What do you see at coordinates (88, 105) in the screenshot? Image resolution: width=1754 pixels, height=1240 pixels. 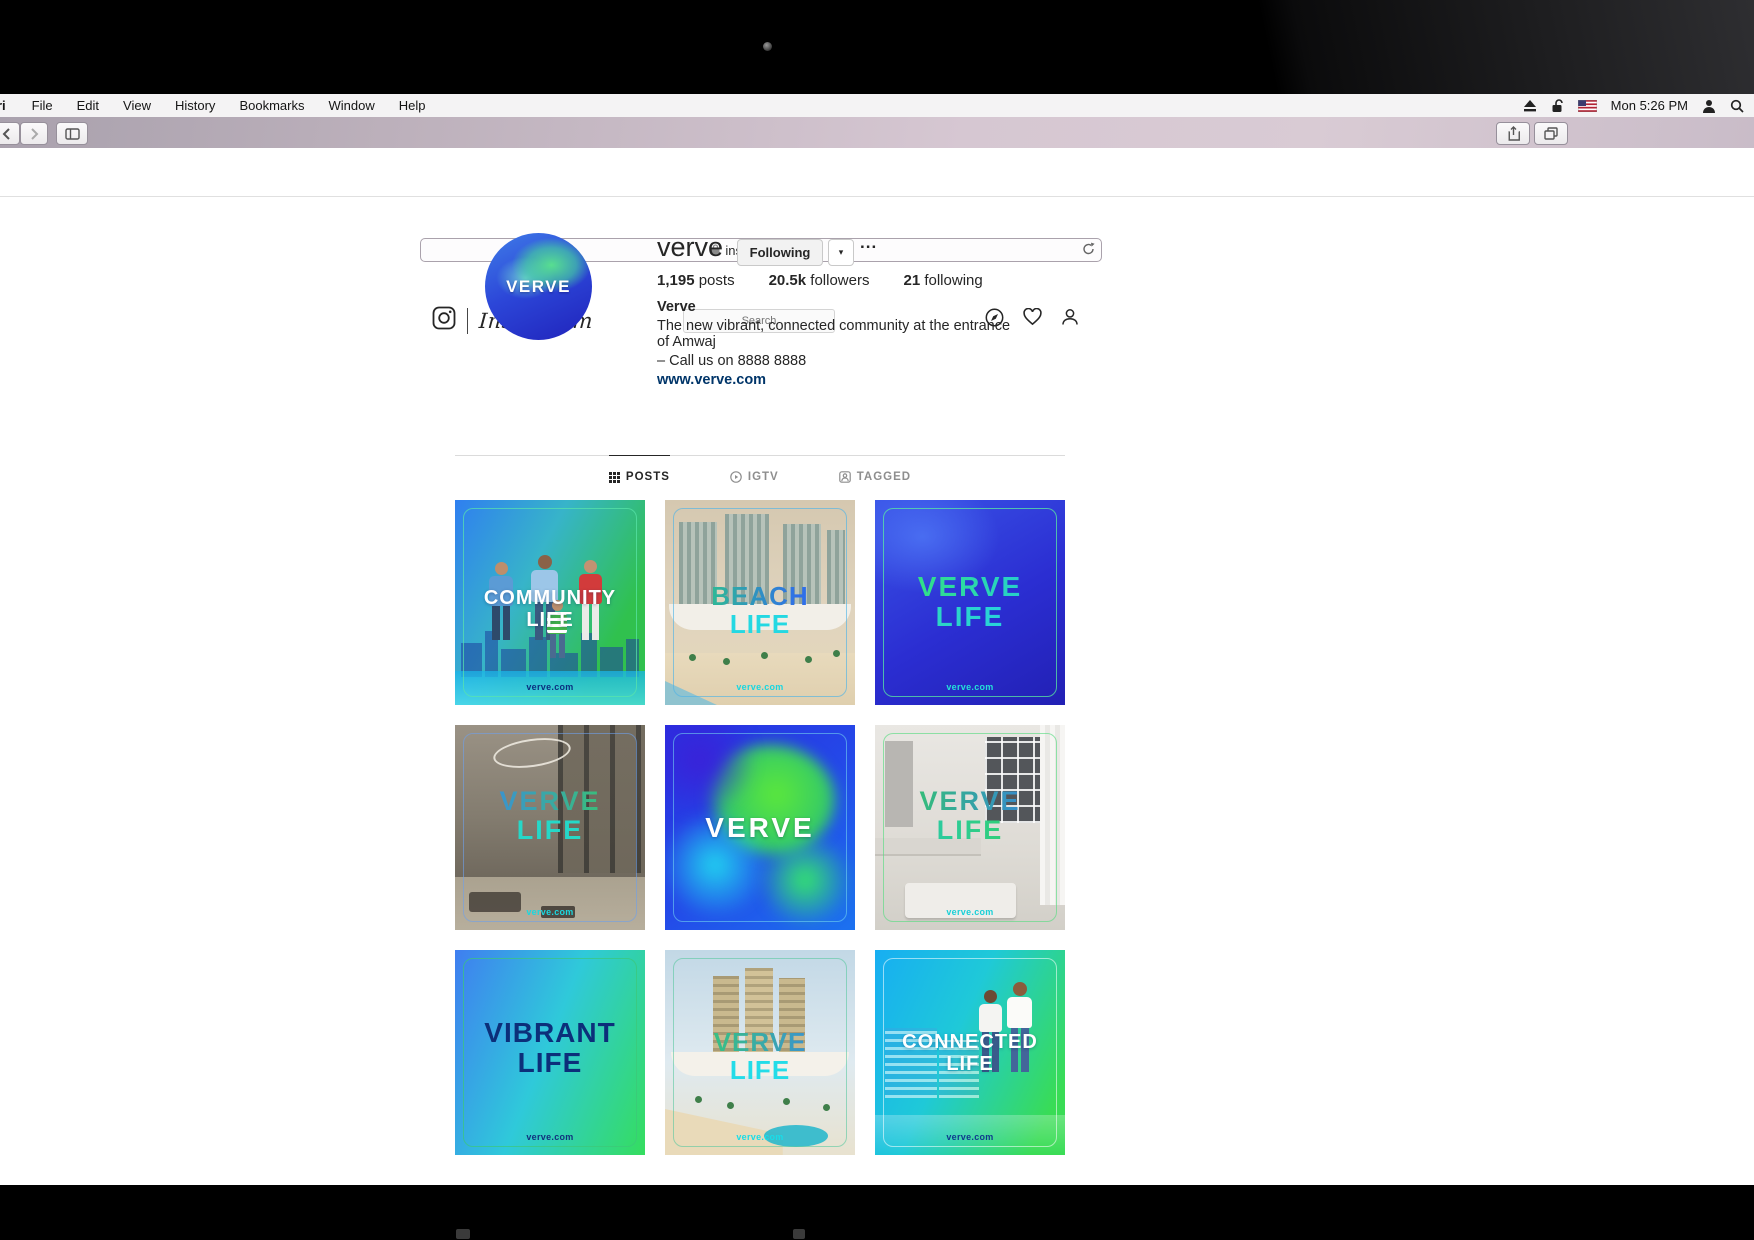 I see `menu-edit: Edit` at bounding box center [88, 105].